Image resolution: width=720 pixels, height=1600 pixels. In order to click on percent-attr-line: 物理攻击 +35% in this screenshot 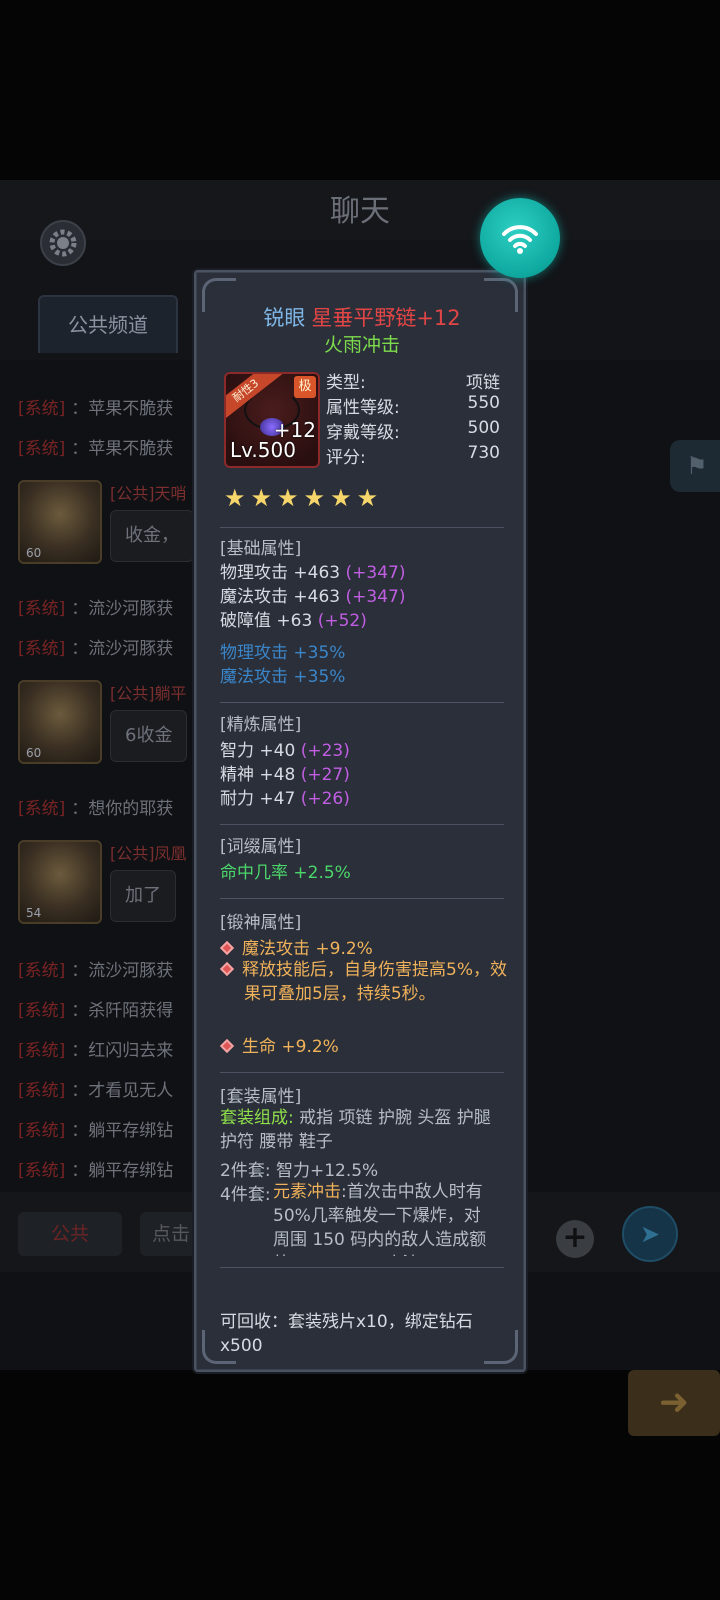, I will do `click(283, 653)`.